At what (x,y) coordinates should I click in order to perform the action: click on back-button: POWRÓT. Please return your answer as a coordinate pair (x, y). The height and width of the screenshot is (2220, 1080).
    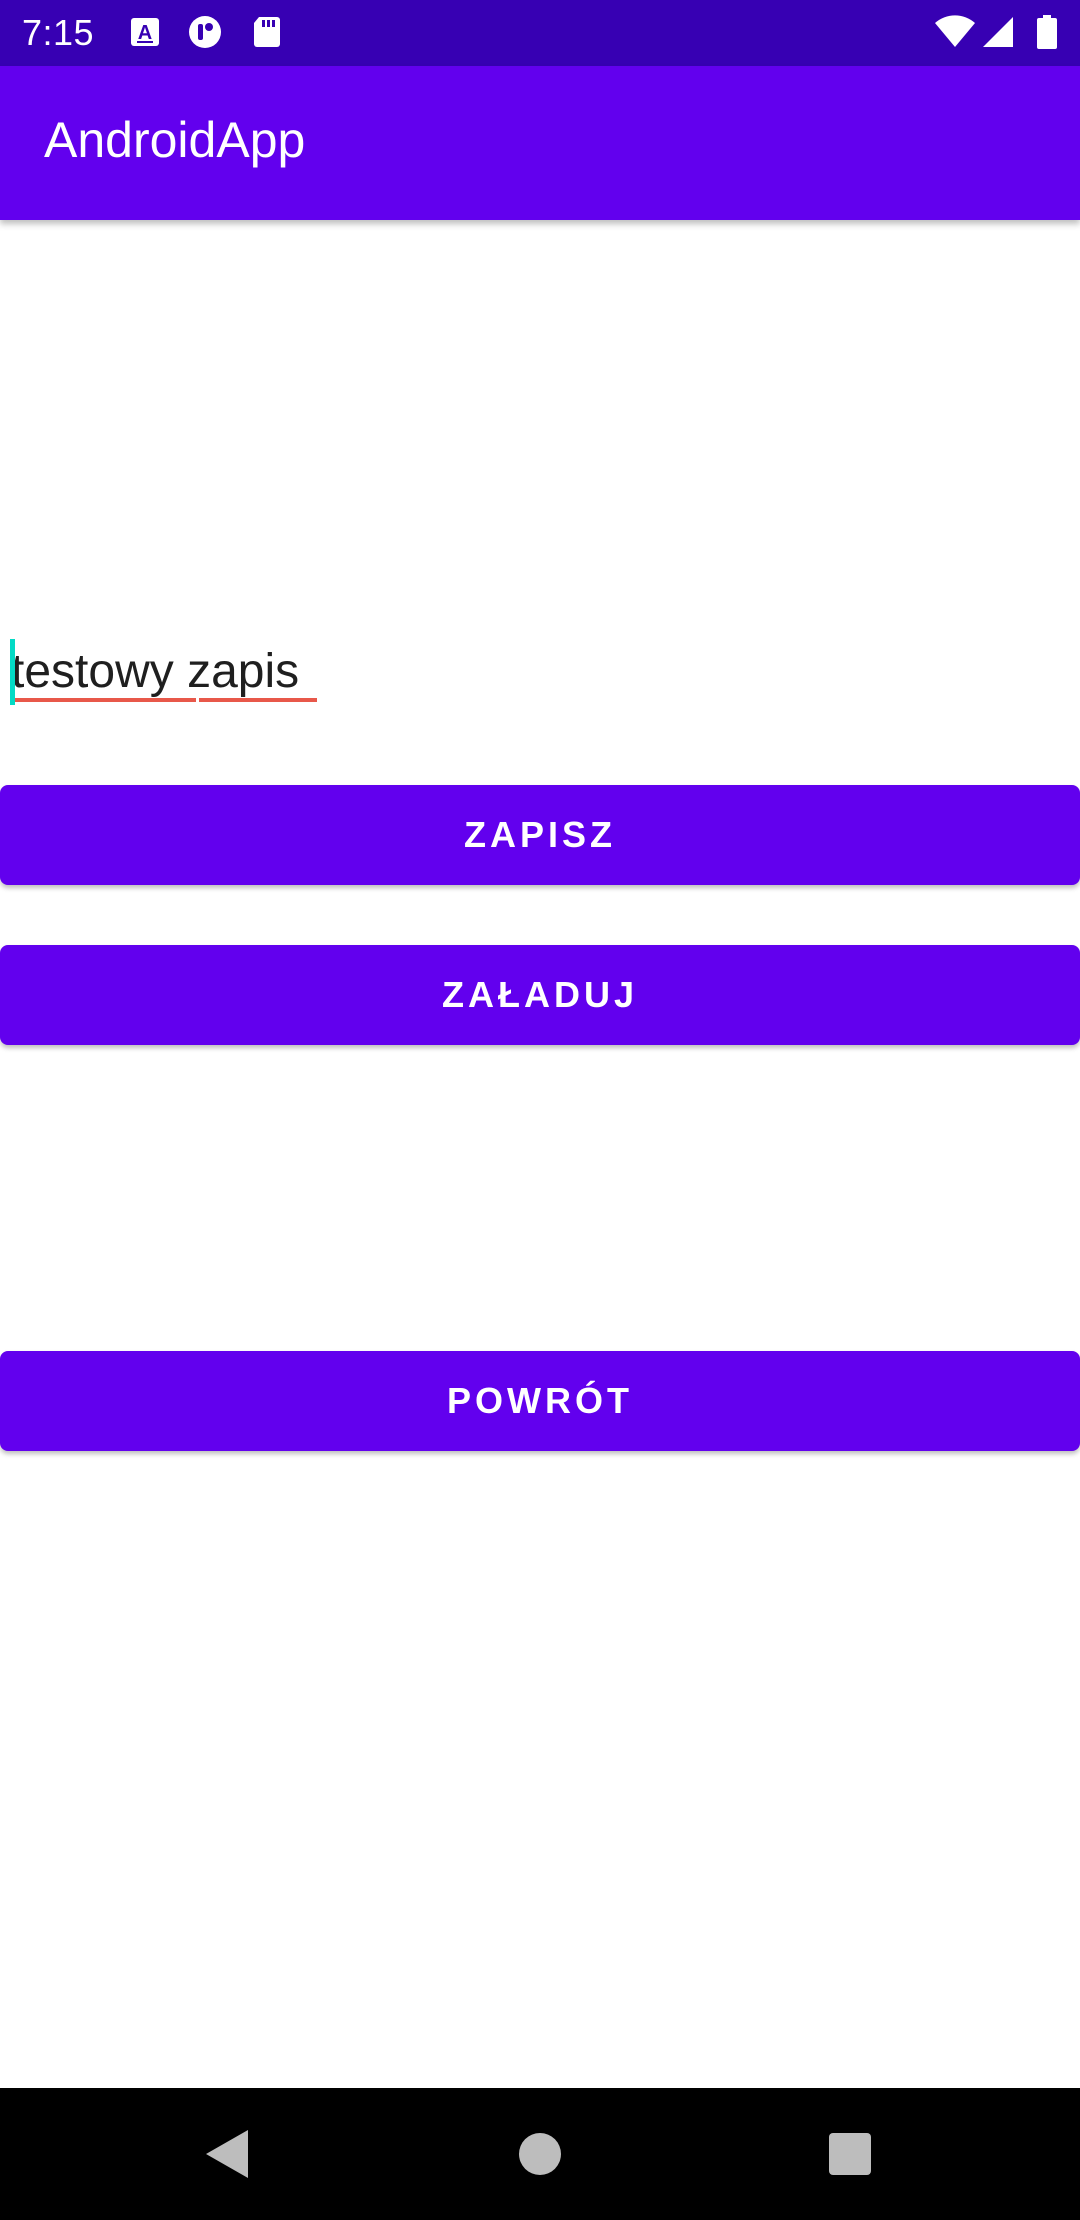
    Looking at the image, I should click on (540, 1401).